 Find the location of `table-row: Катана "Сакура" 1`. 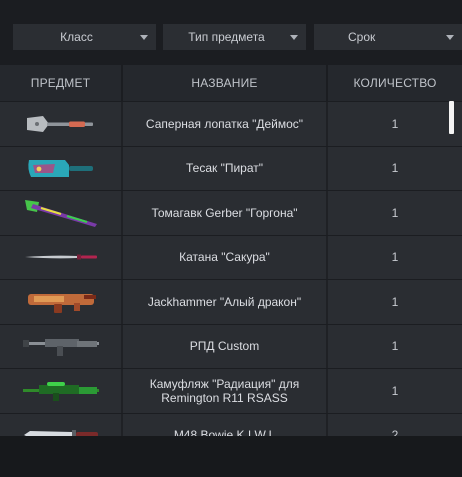

table-row: Катана "Сакура" 1 is located at coordinates (231, 257).